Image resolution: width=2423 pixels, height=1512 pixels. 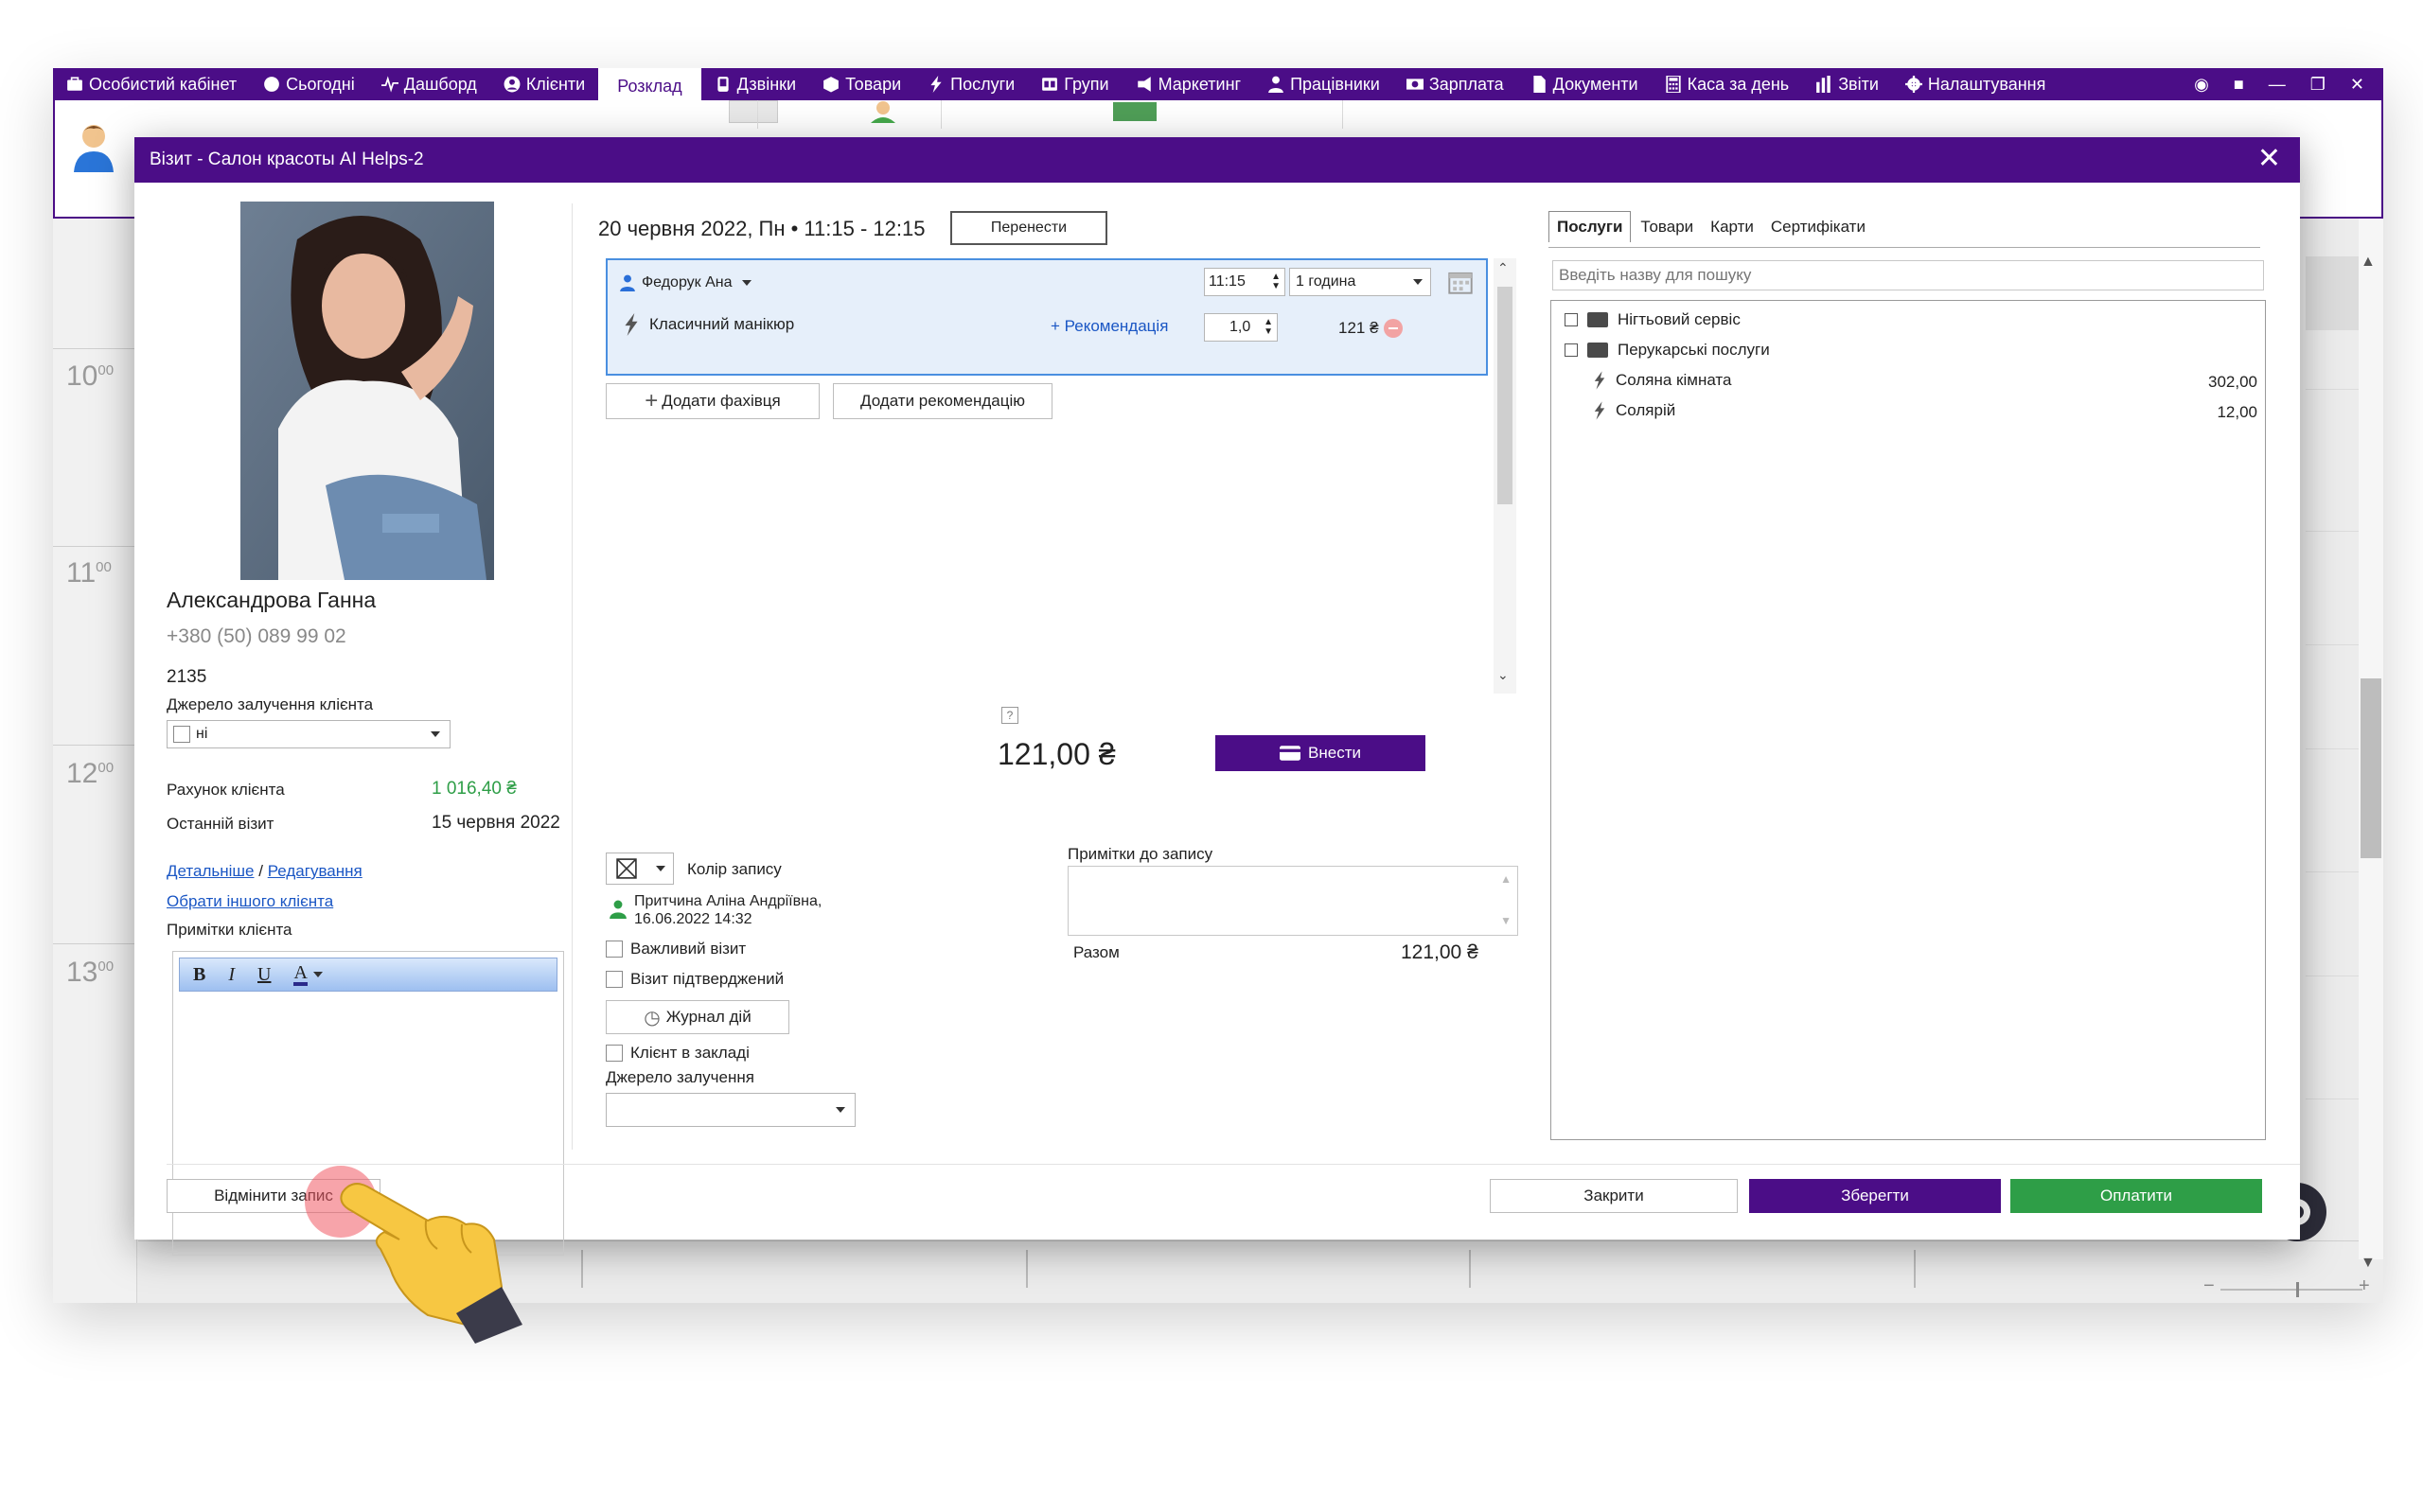 What do you see at coordinates (1096, 952) in the screenshot?
I see `sum-label: Разом` at bounding box center [1096, 952].